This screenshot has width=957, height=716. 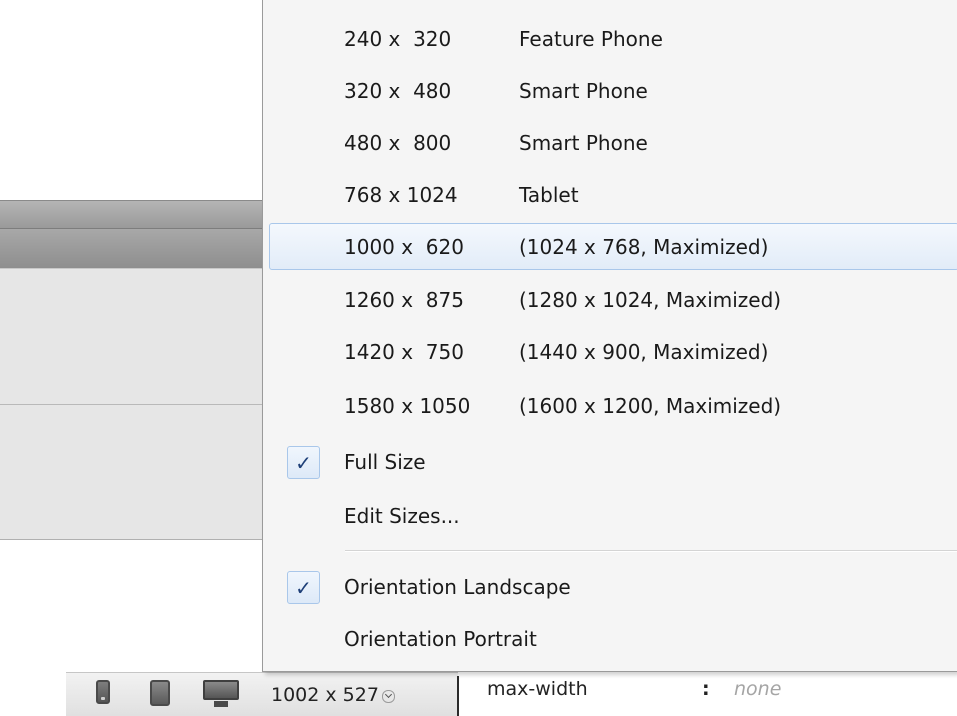 What do you see at coordinates (591, 39) in the screenshot?
I see `size-description: Feature Phone` at bounding box center [591, 39].